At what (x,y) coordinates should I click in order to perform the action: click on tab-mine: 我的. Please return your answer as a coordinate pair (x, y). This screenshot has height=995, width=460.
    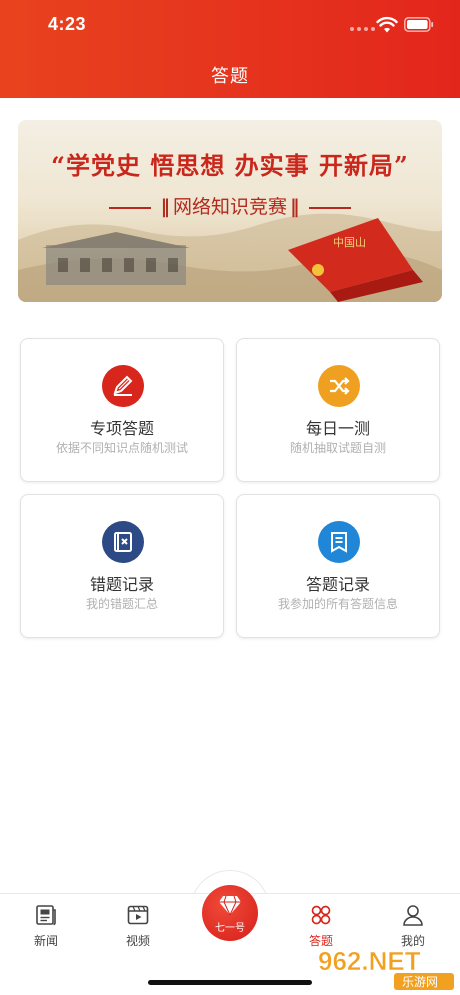
    Looking at the image, I should click on (413, 925).